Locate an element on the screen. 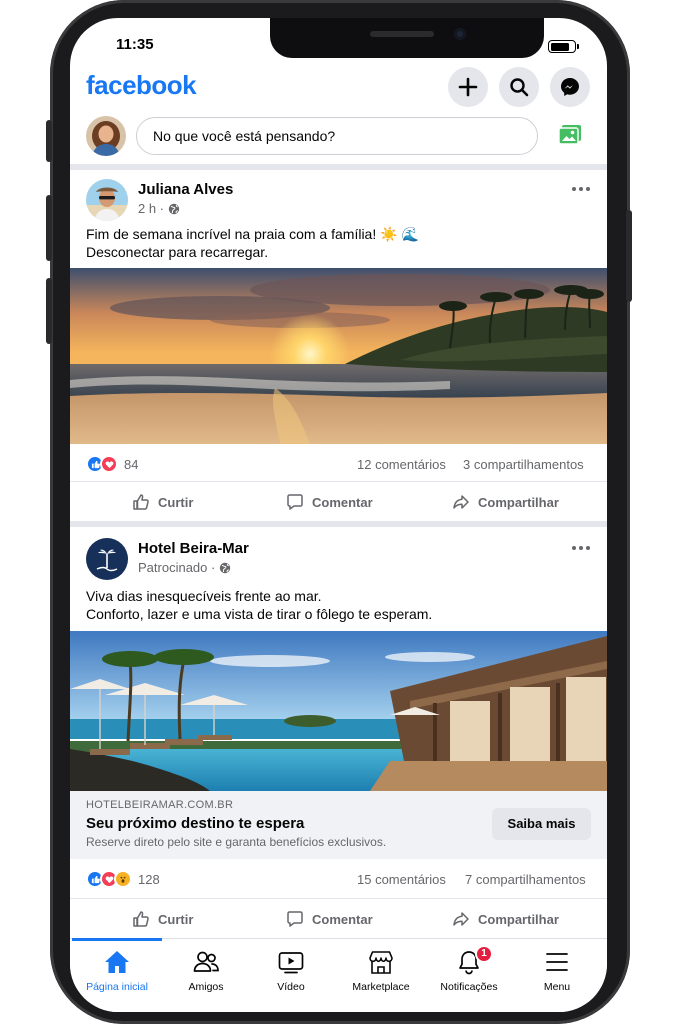  marketplace-icon is located at coordinates (381, 962).